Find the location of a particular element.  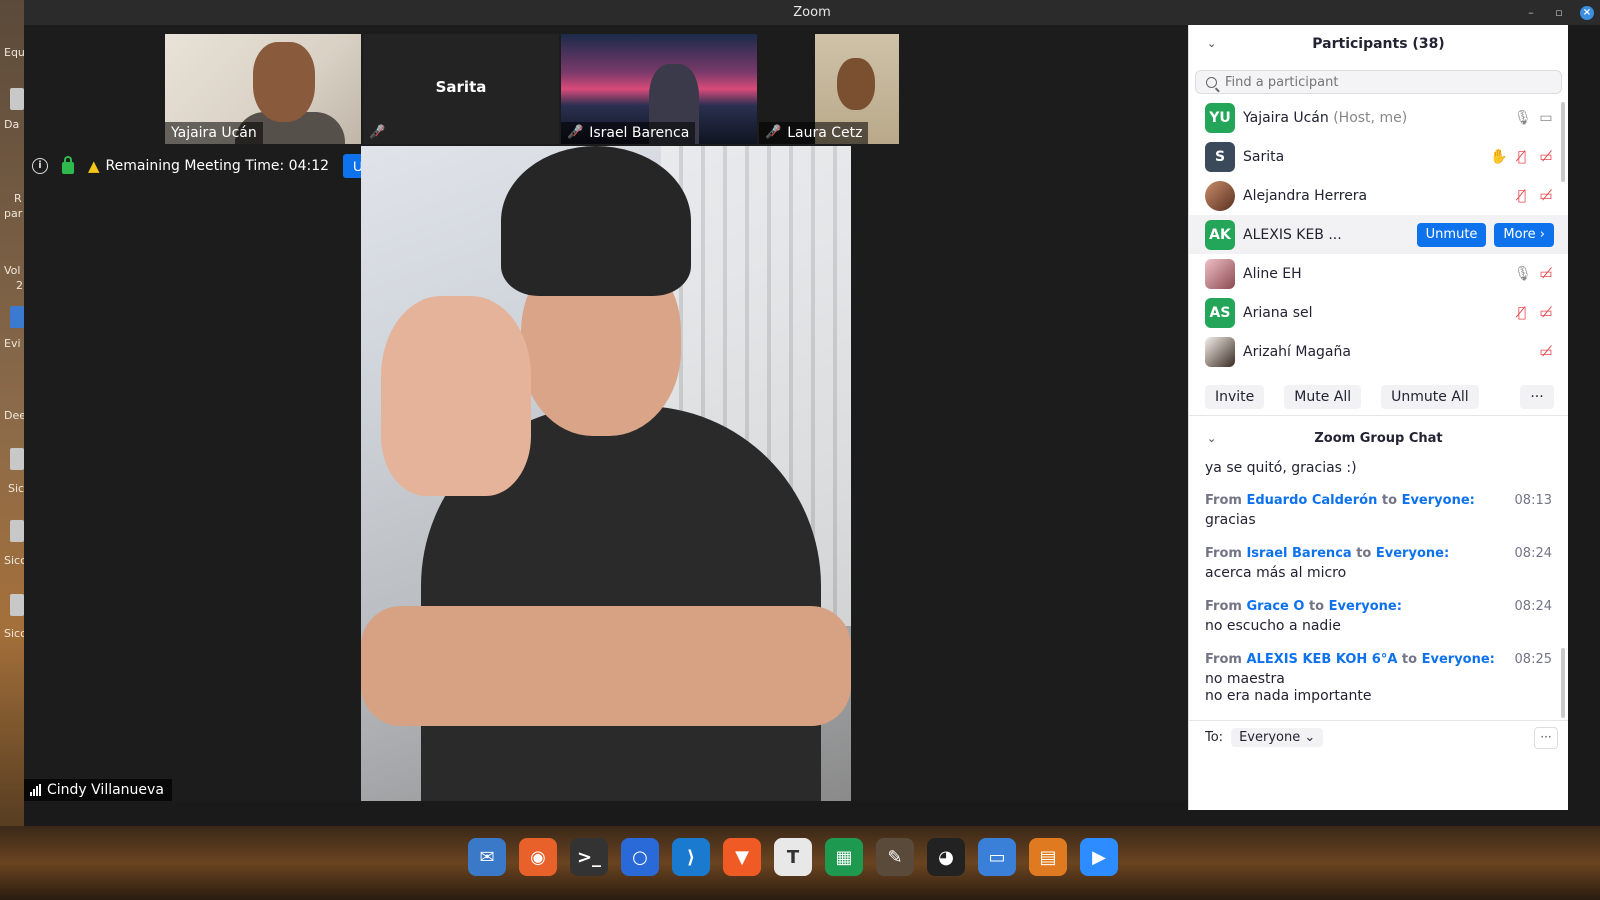

desktop-label: R is located at coordinates (18, 198).